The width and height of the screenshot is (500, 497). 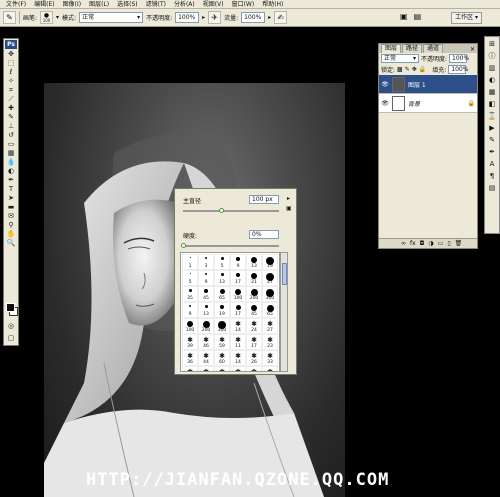 What do you see at coordinates (183, 245) in the screenshot?
I see `hardness-slider-thumb` at bounding box center [183, 245].